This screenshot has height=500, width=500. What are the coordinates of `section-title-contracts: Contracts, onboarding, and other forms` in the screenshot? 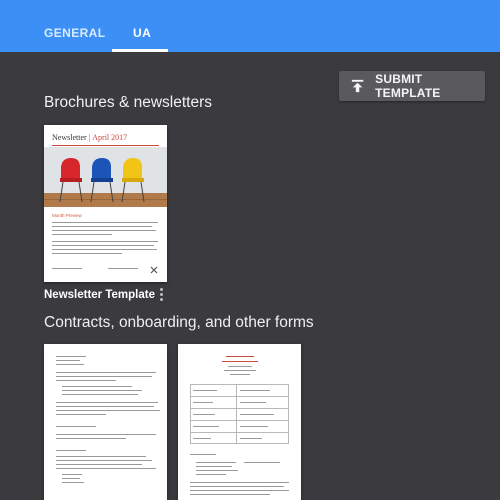 It's located at (179, 322).